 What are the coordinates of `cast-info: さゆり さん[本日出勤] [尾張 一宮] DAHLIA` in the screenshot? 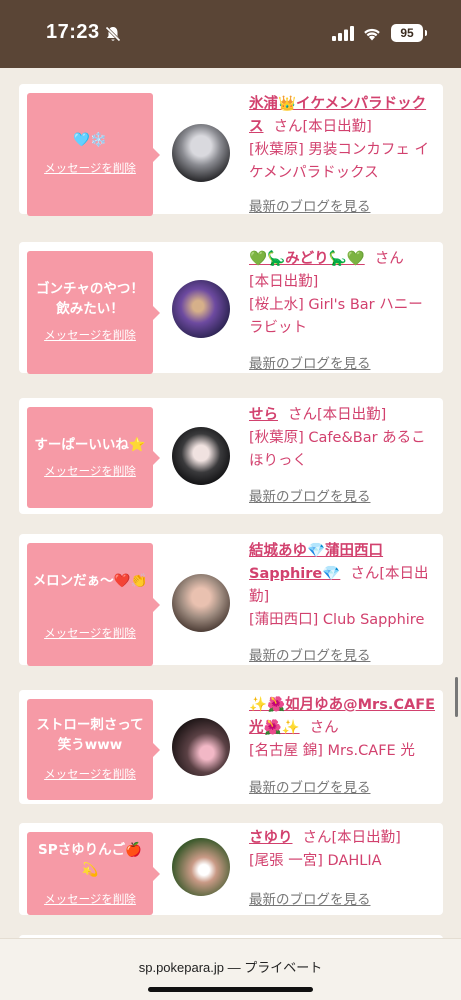 It's located at (343, 850).